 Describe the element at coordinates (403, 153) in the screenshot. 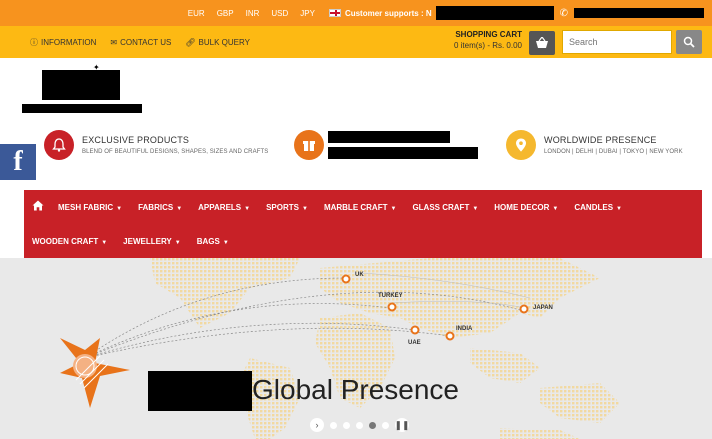

I see `redacted-feature-subtitle` at that location.